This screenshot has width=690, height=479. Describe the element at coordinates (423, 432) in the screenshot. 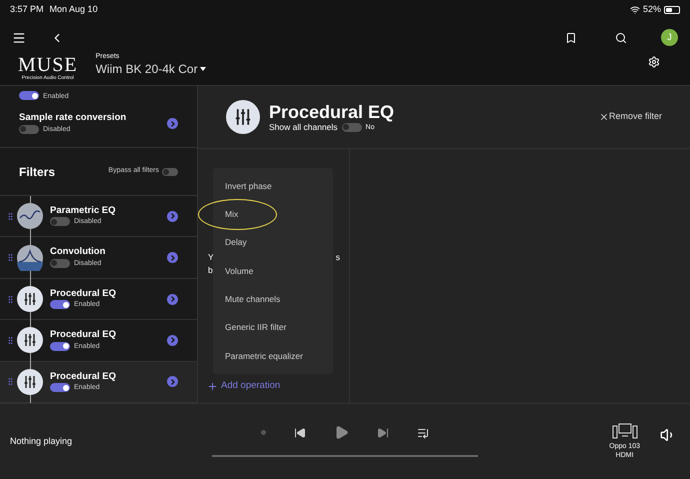

I see `queue-icon` at that location.